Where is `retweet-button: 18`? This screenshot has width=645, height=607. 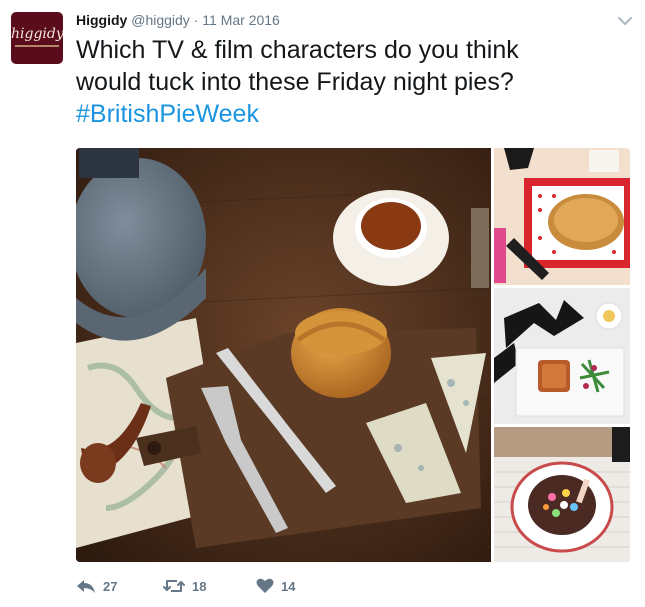 retweet-button: 18 is located at coordinates (184, 586).